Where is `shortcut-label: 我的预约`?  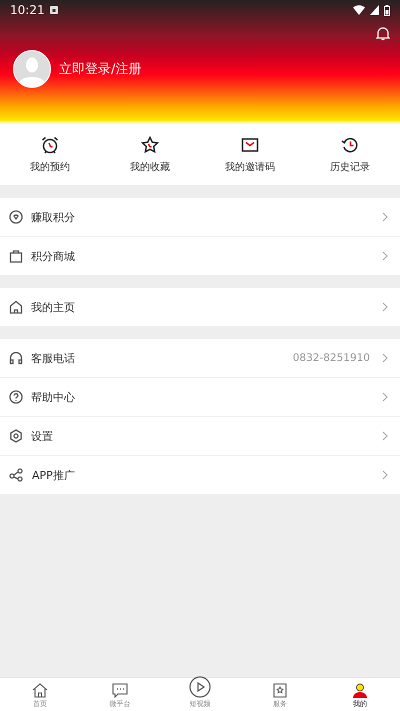 shortcut-label: 我的预约 is located at coordinates (50, 167).